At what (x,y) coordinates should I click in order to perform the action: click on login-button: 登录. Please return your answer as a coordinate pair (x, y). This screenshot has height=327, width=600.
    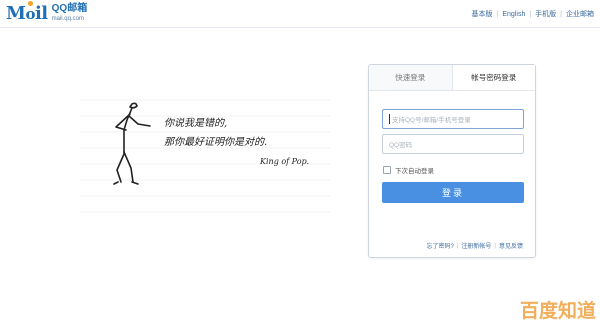
    Looking at the image, I should click on (453, 192).